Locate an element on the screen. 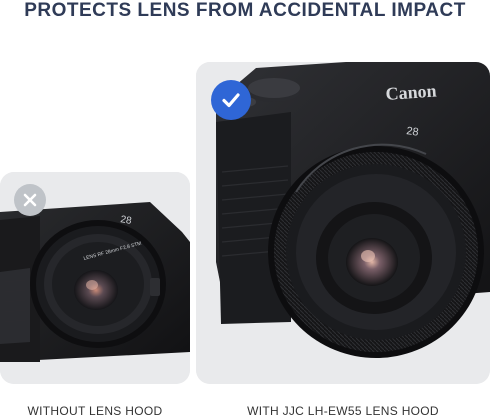 This screenshot has height=420, width=490. without-hood-caption: WITHOUT LENS HOOD is located at coordinates (95, 411).